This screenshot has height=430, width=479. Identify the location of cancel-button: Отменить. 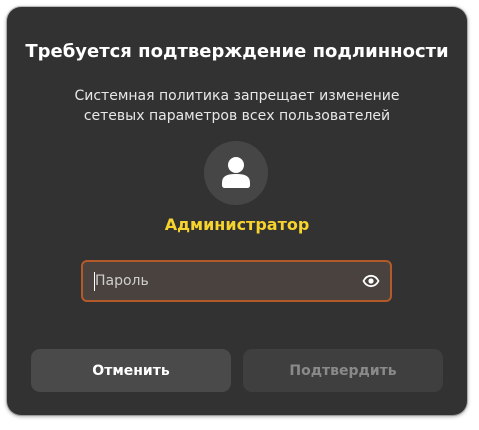
(131, 370).